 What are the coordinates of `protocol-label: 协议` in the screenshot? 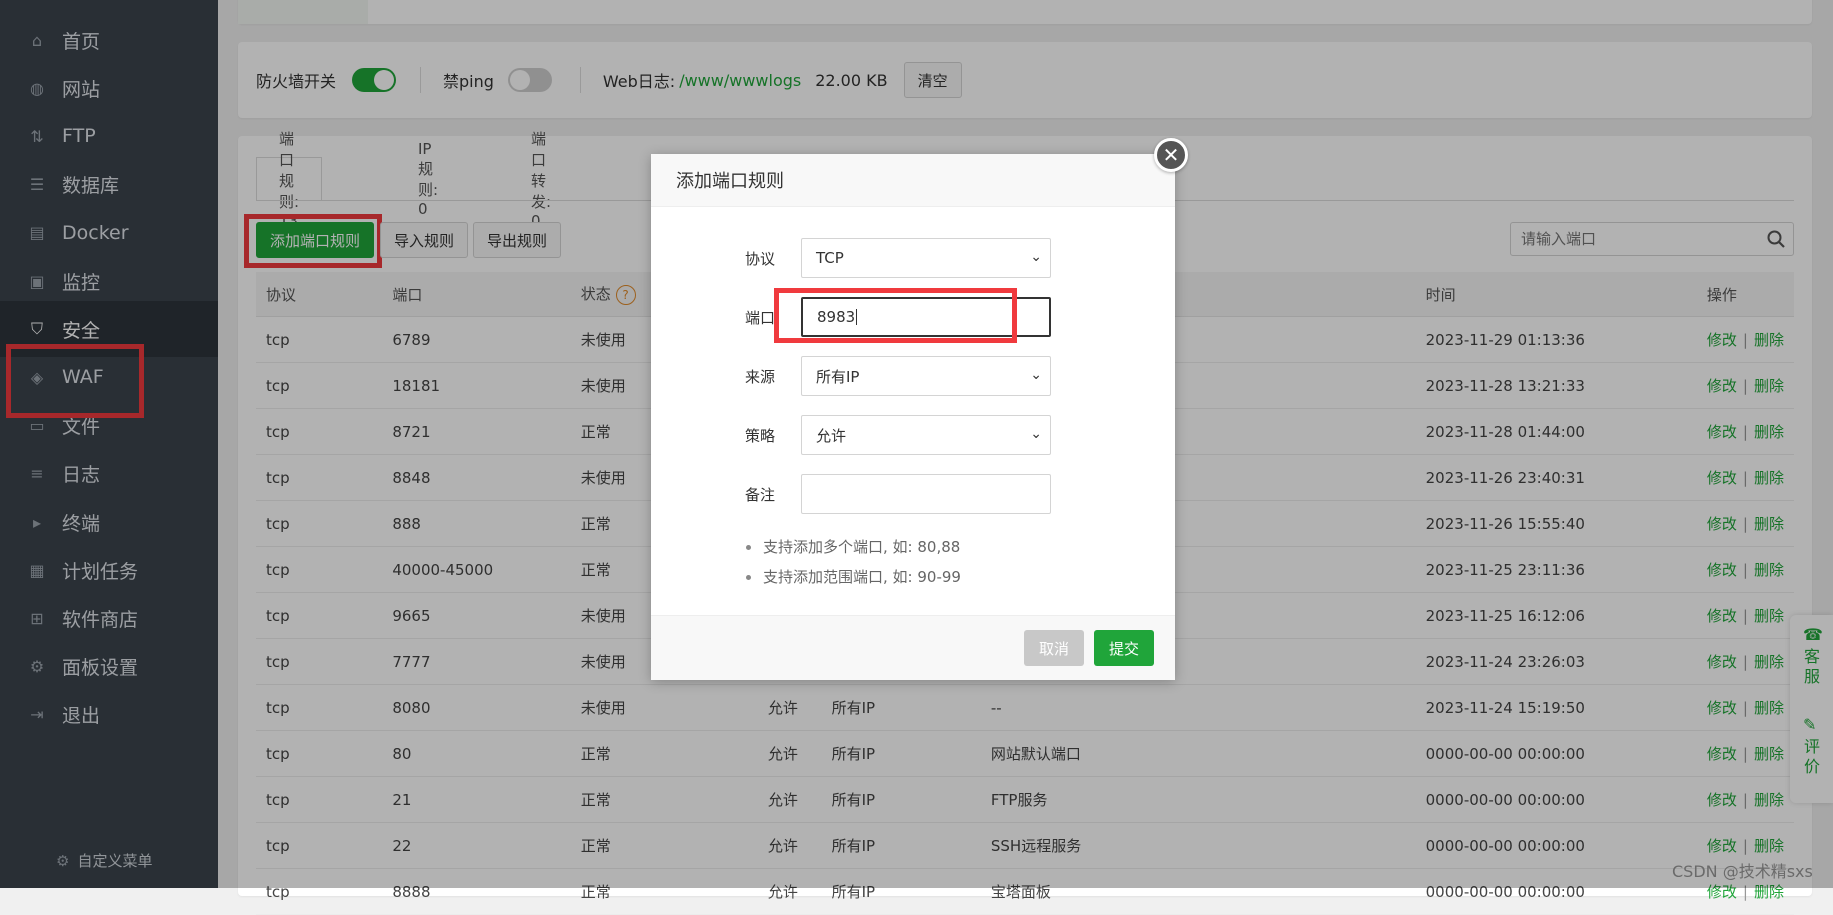 It's located at (760, 258).